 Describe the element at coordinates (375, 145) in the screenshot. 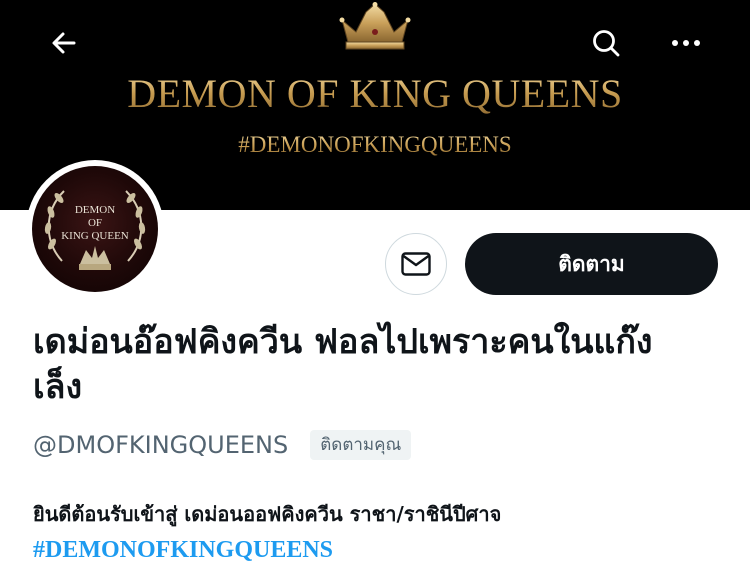

I see `banner-hashtag: #DEMONOFKINGQUEENS` at that location.